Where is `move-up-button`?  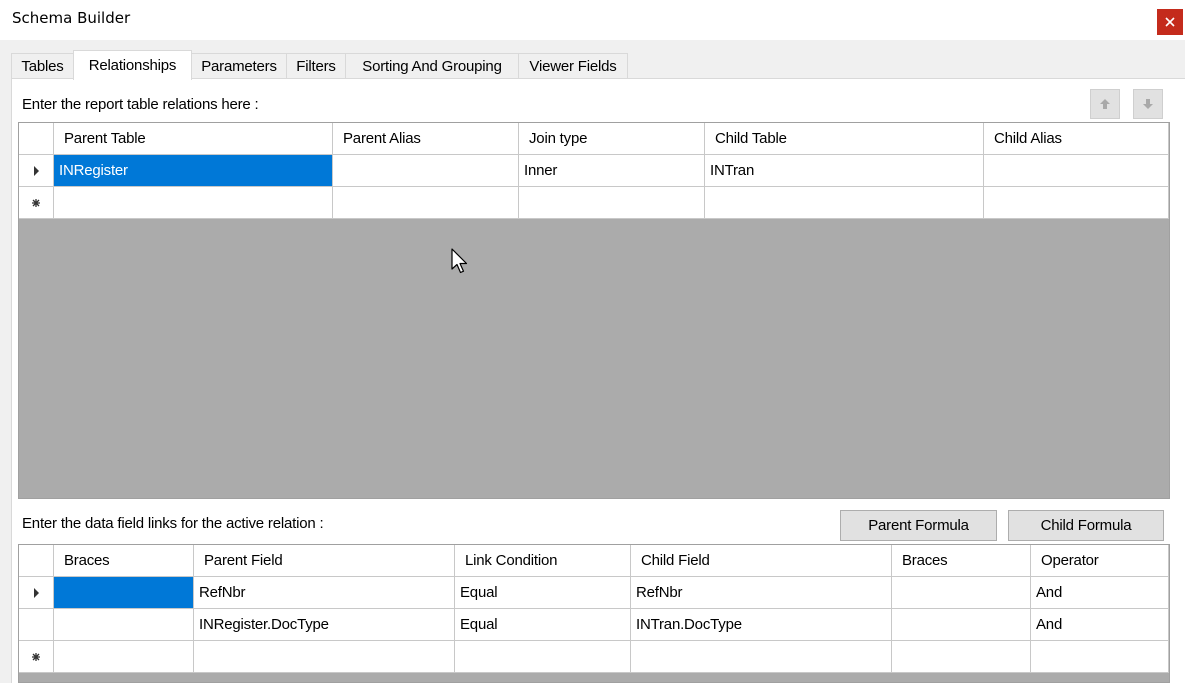
move-up-button is located at coordinates (1105, 104).